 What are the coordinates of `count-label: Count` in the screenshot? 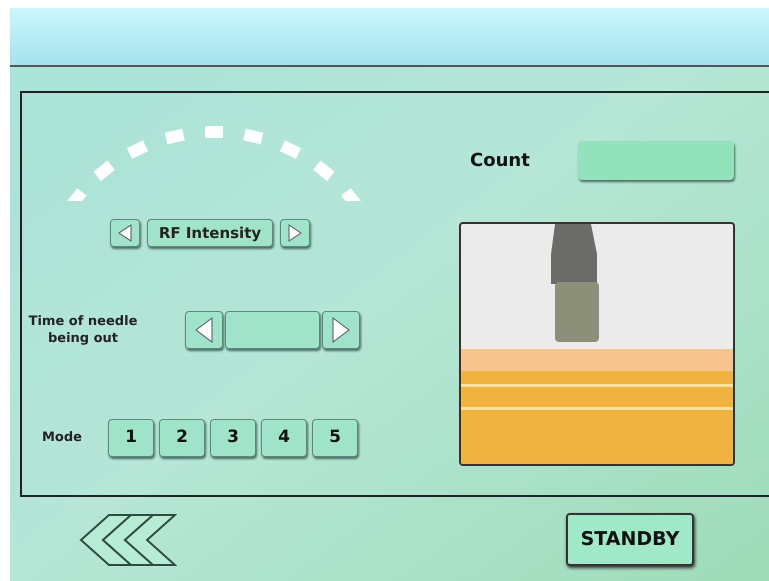 It's located at (500, 161).